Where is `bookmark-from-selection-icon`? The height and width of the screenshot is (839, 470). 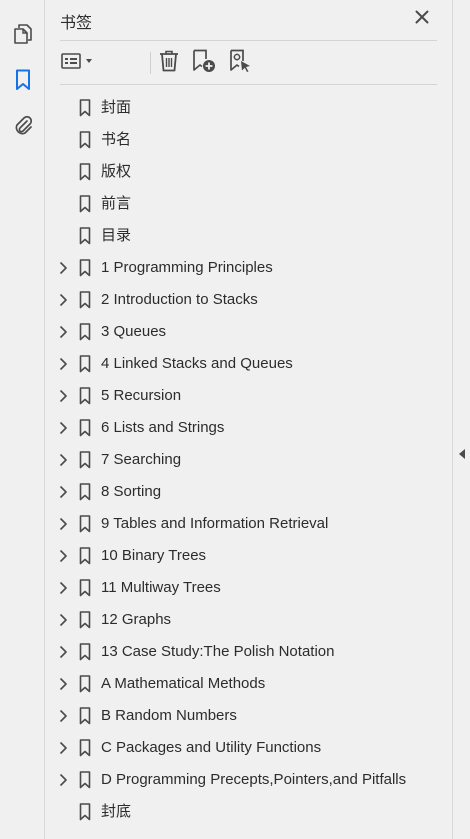
bookmark-from-selection-icon is located at coordinates (240, 63).